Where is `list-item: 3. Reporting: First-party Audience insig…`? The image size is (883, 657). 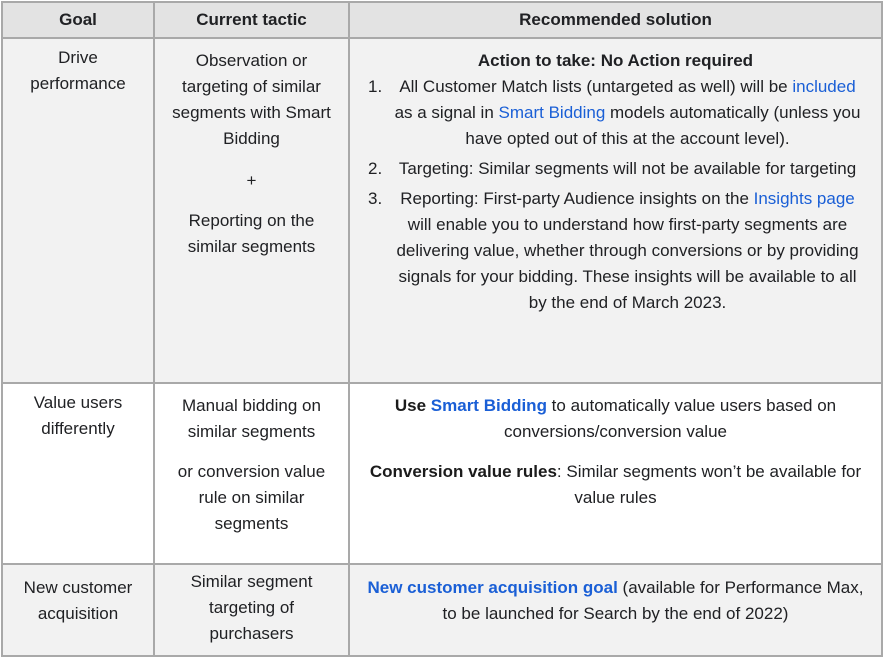
list-item: 3. Reporting: First-party Audience insig… is located at coordinates (615, 251).